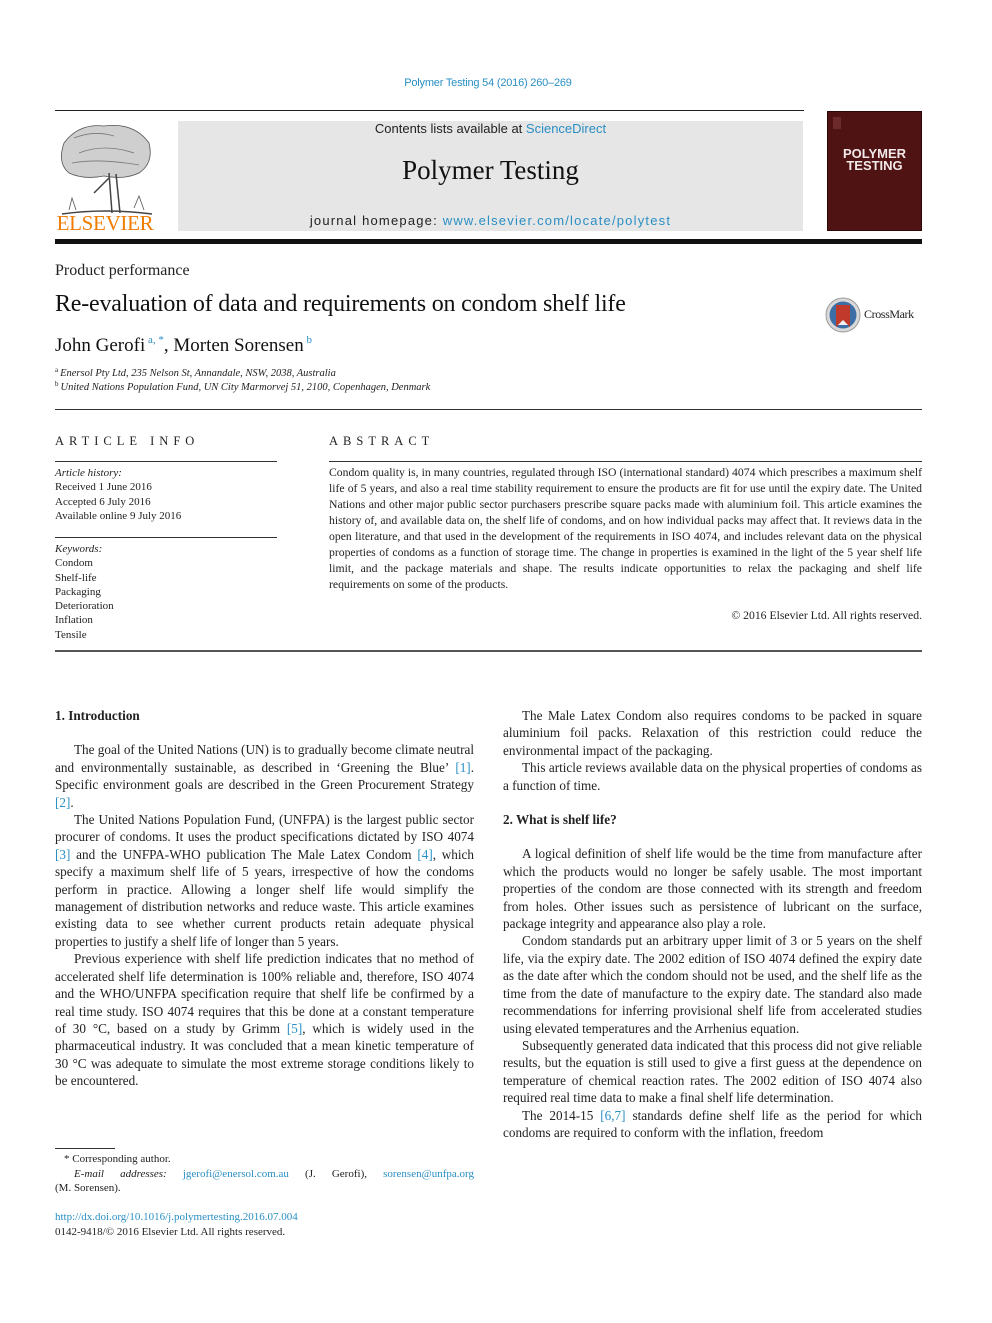 The image size is (992, 1323). I want to click on header-rule, so click(429, 110).